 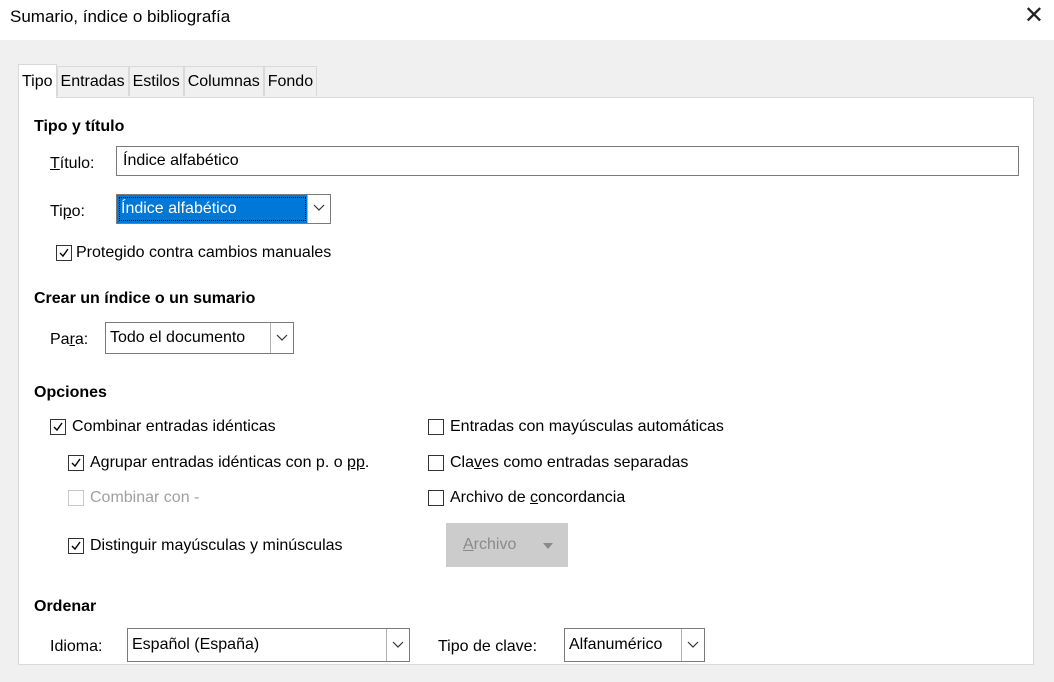 I want to click on combine-with-label: Combinar con -, so click(x=145, y=497).